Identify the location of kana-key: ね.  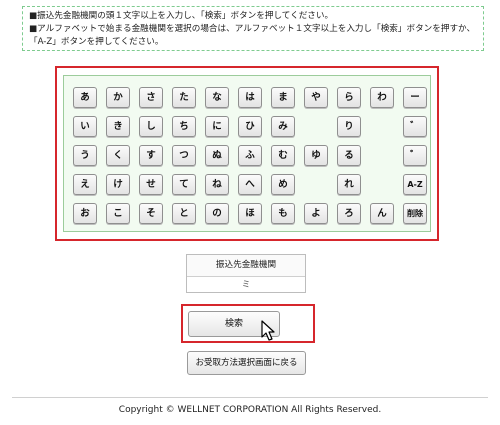
(217, 184).